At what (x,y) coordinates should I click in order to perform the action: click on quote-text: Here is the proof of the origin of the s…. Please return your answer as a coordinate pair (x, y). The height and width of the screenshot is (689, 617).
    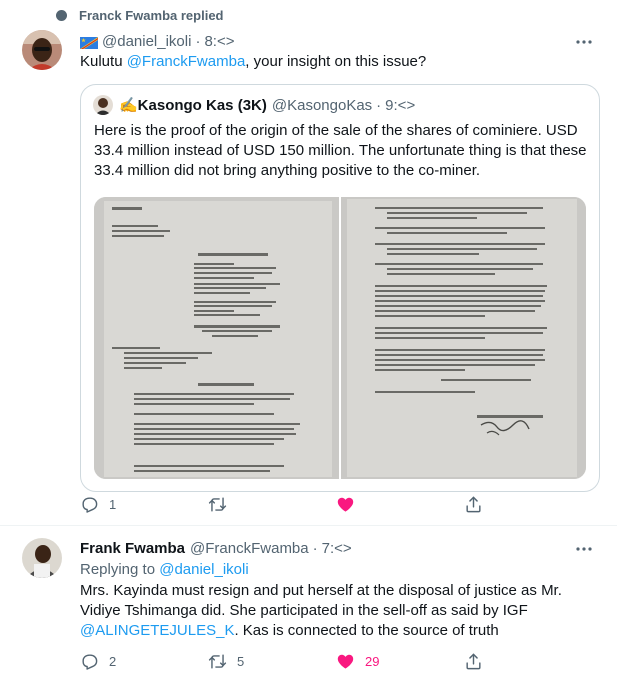
    Looking at the image, I should click on (340, 150).